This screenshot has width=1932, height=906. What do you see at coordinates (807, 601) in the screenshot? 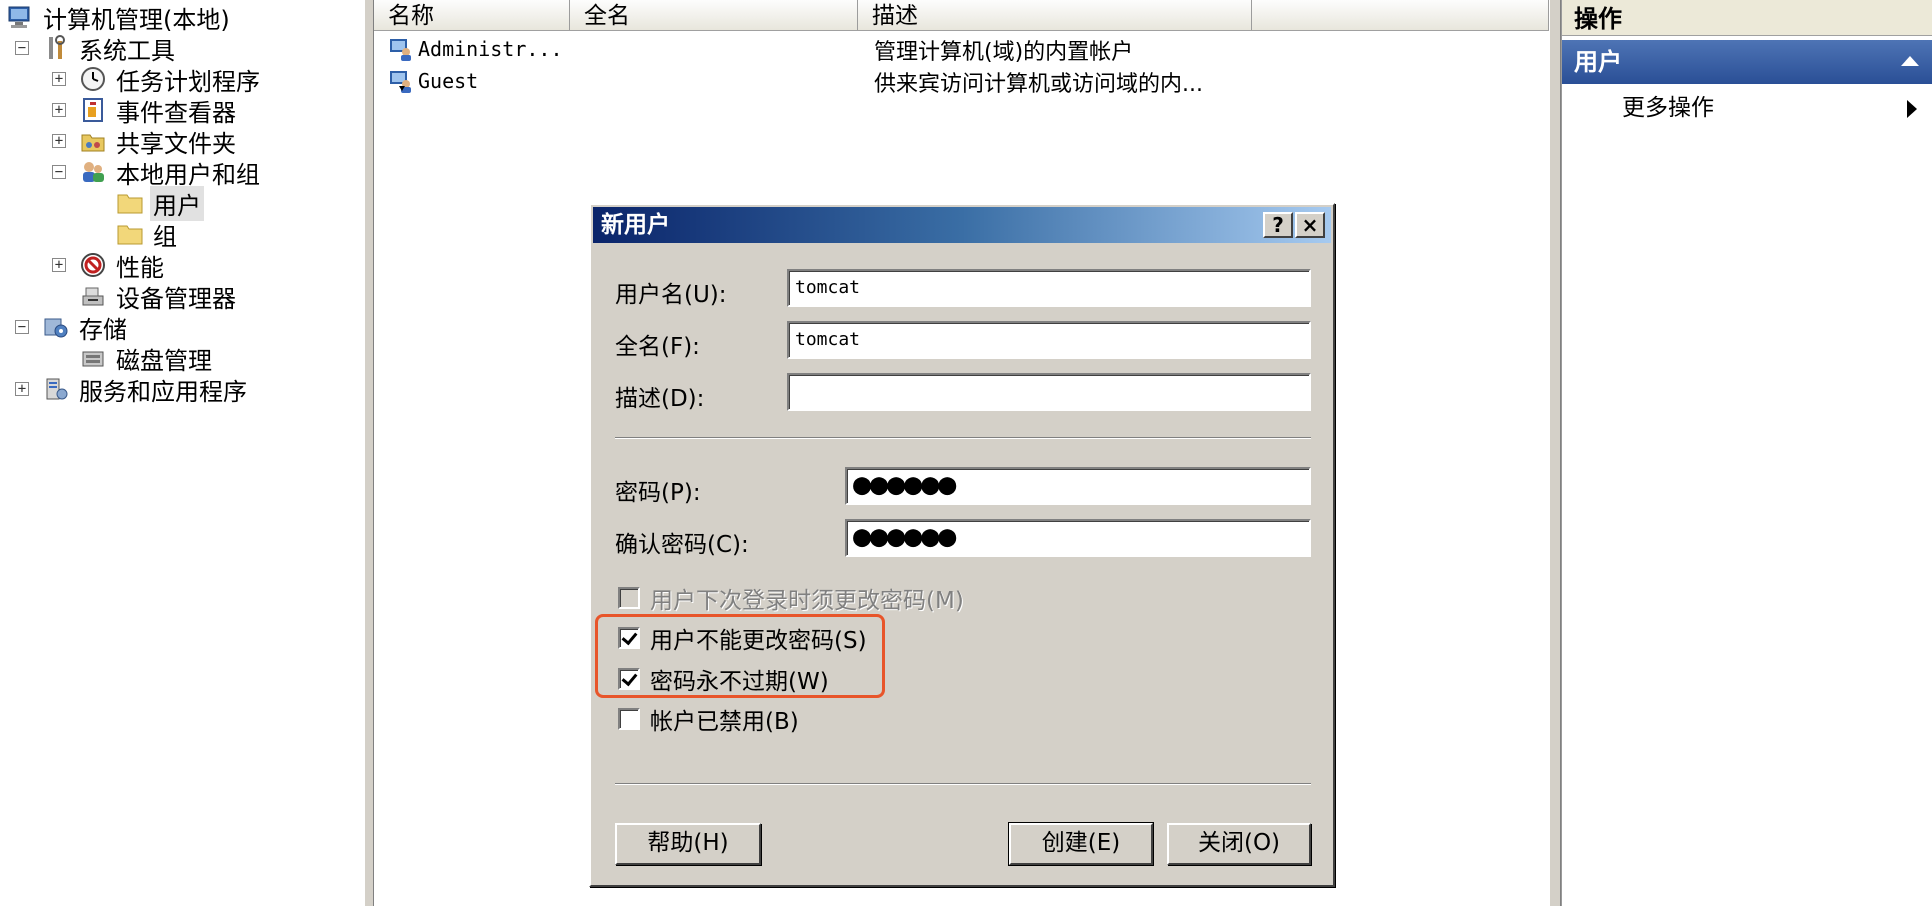
I see `checkbox-label: 用户下次登录时须更改密码(M)` at bounding box center [807, 601].